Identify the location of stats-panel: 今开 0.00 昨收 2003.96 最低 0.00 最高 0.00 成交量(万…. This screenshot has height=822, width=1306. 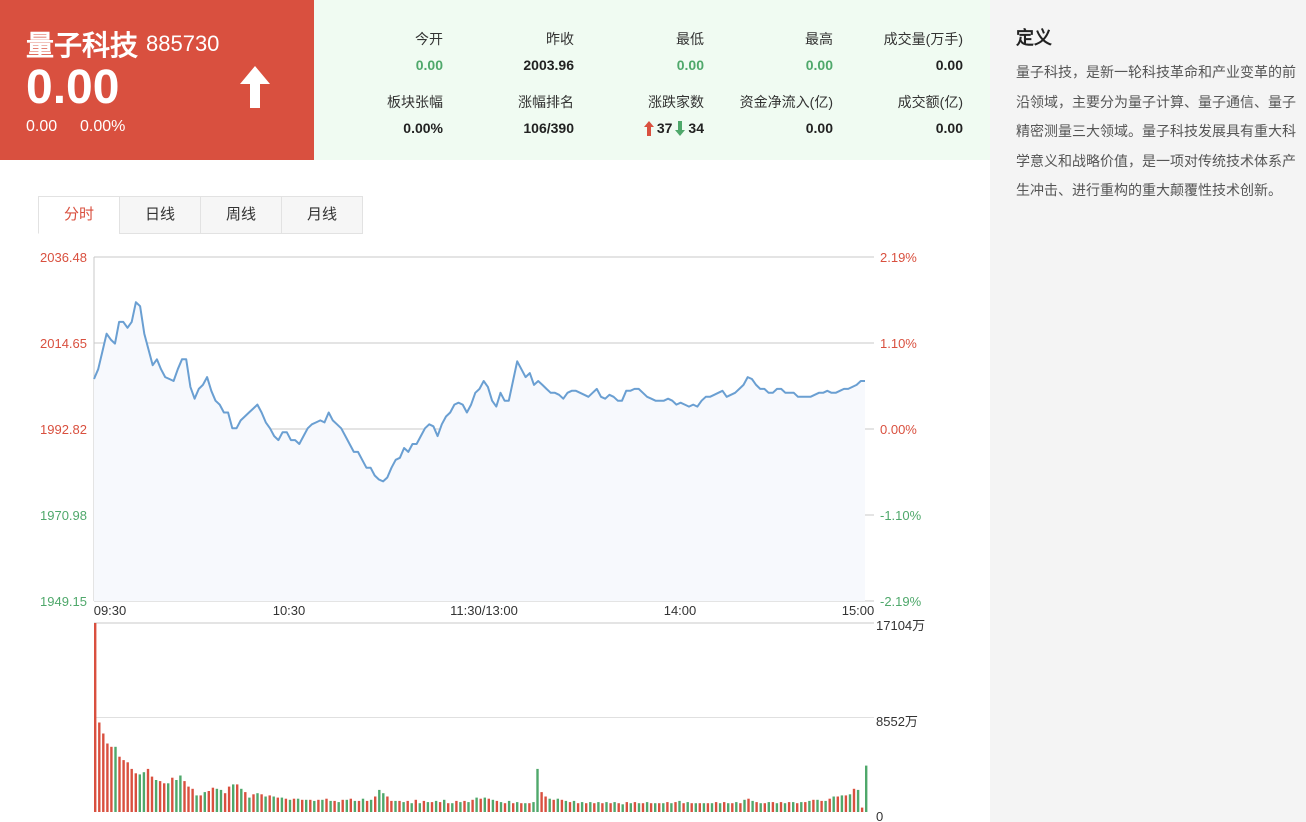
(652, 80).